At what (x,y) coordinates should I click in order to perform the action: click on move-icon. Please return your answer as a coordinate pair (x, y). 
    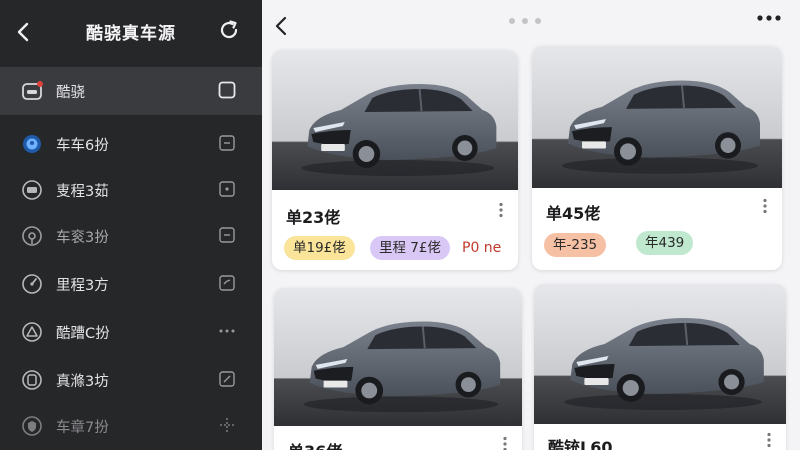
    Looking at the image, I should click on (227, 425).